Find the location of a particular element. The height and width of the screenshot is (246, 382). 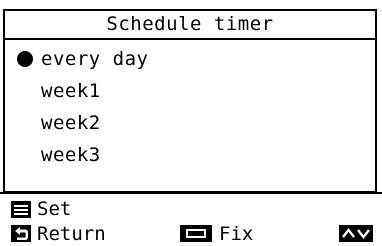

footer-controls: Return Fix is located at coordinates (191, 234).